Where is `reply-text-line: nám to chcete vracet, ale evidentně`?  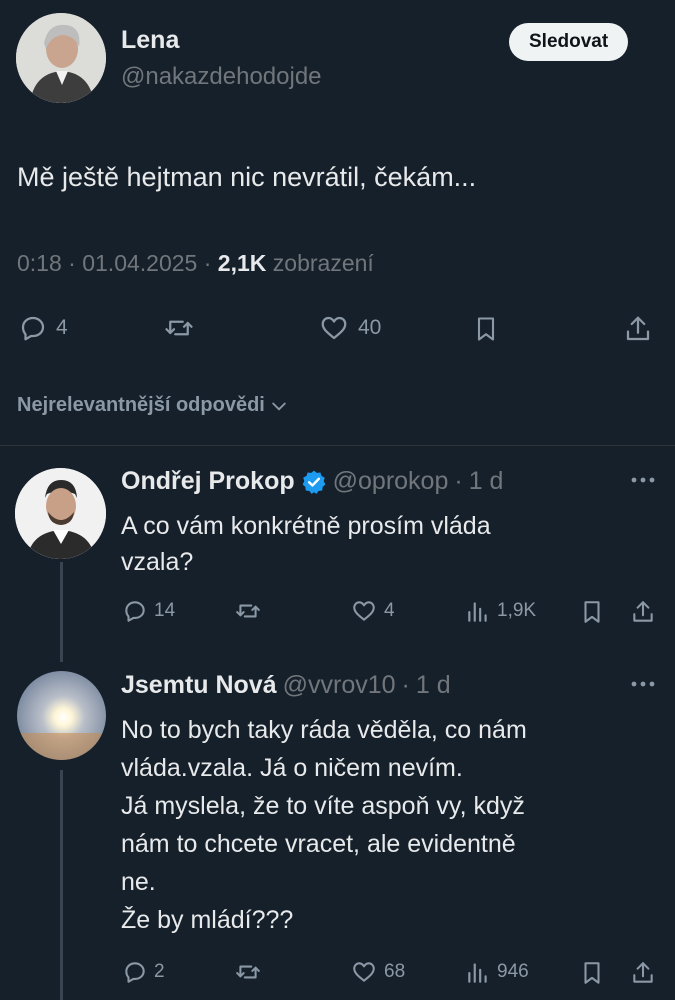
reply-text-line: nám to chcete vracet, ale evidentně is located at coordinates (318, 844).